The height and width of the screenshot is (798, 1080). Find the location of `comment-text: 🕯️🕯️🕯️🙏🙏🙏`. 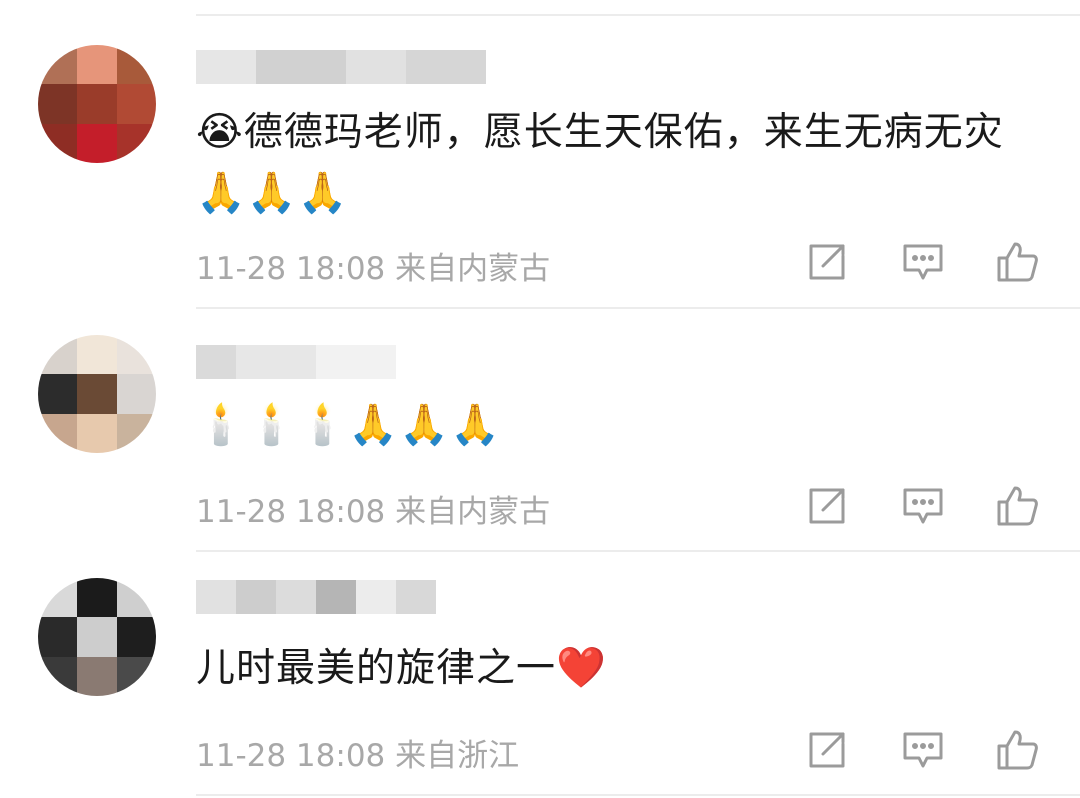

comment-text: 🕯️🕯️🕯️🙏🙏🙏 is located at coordinates (608, 425).